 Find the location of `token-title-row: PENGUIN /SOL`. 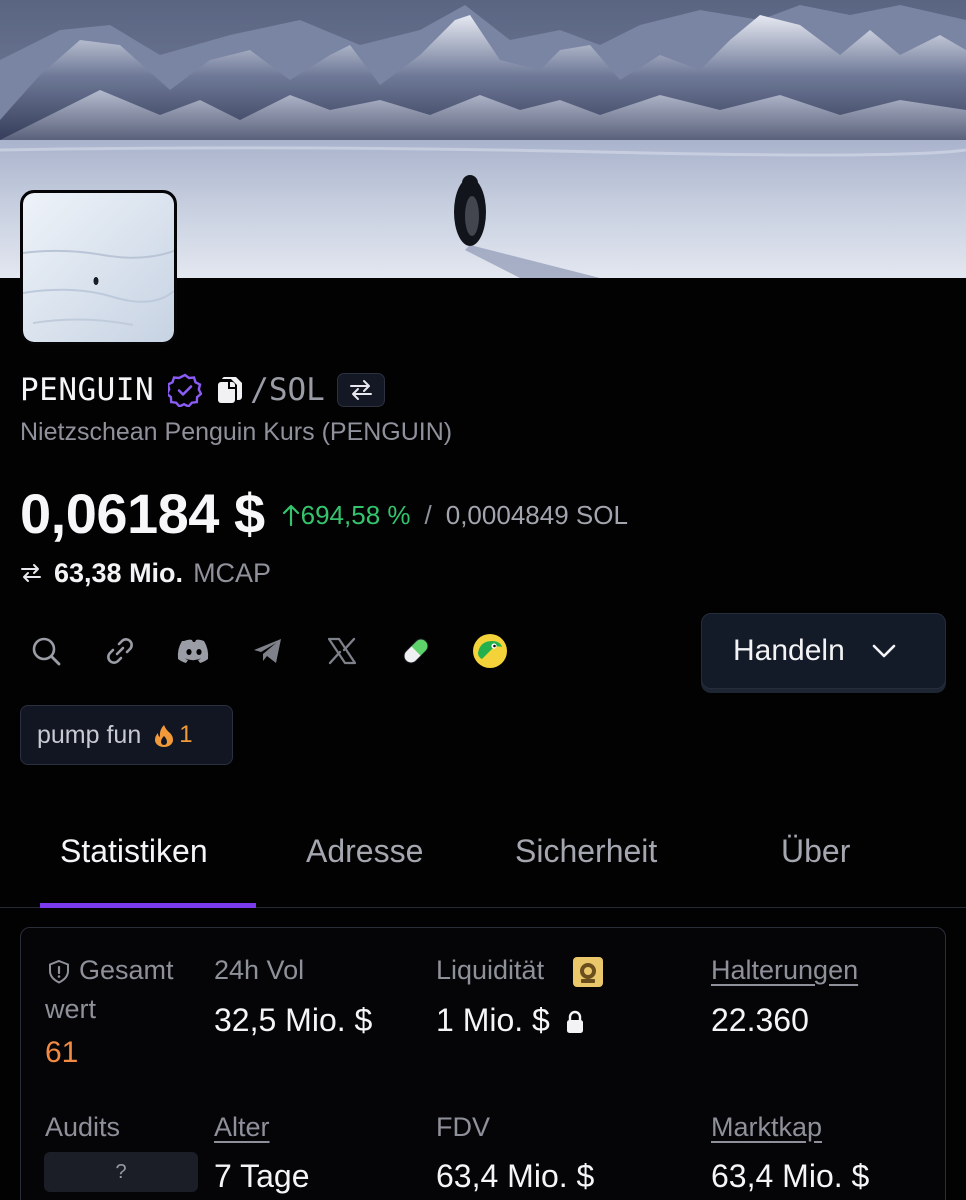

token-title-row: PENGUIN /SOL is located at coordinates (202, 390).